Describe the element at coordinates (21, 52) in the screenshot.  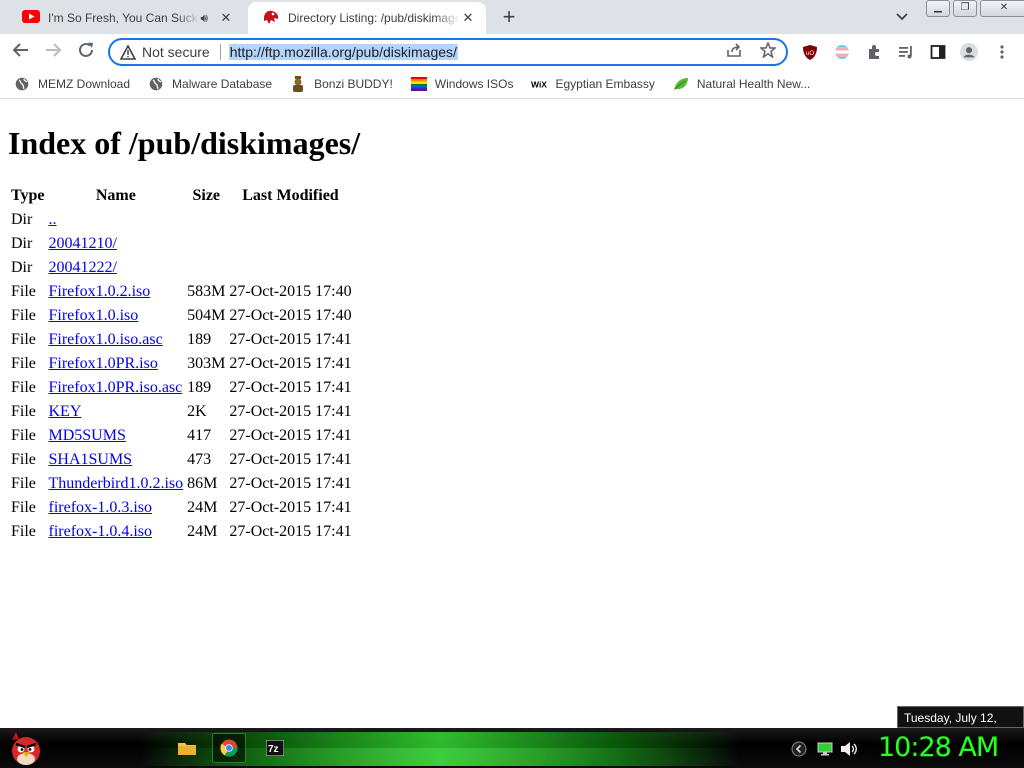
I see `back-button` at that location.